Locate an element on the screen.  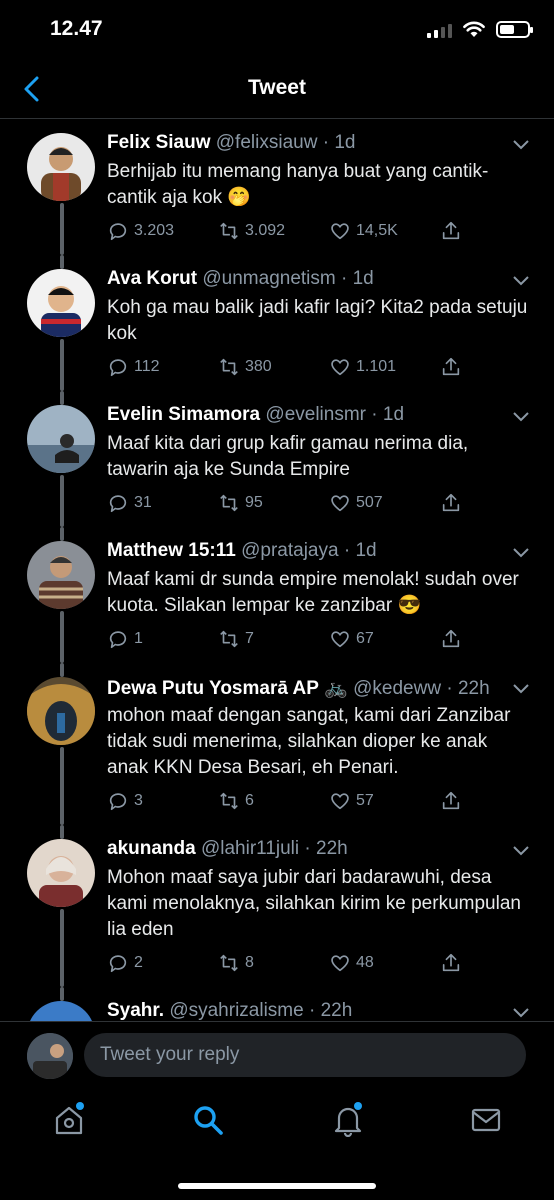
notifications-dot is located at coordinates (358, 1106).